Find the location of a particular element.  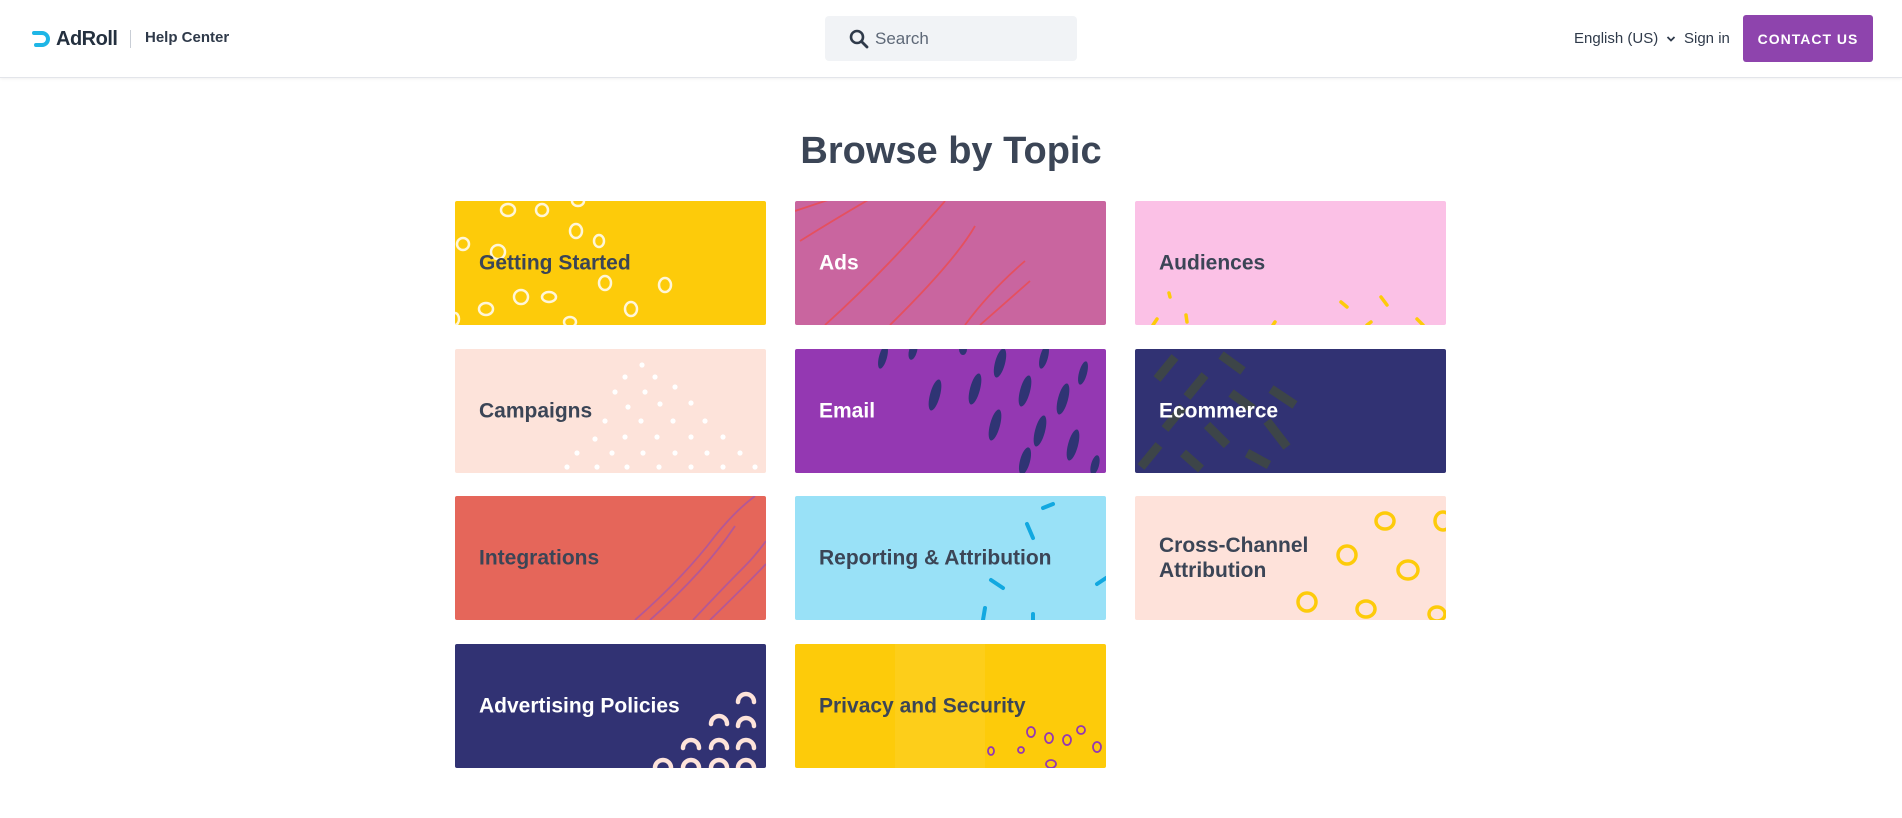

topic-tile-integrations: Integrations is located at coordinates (610, 558).